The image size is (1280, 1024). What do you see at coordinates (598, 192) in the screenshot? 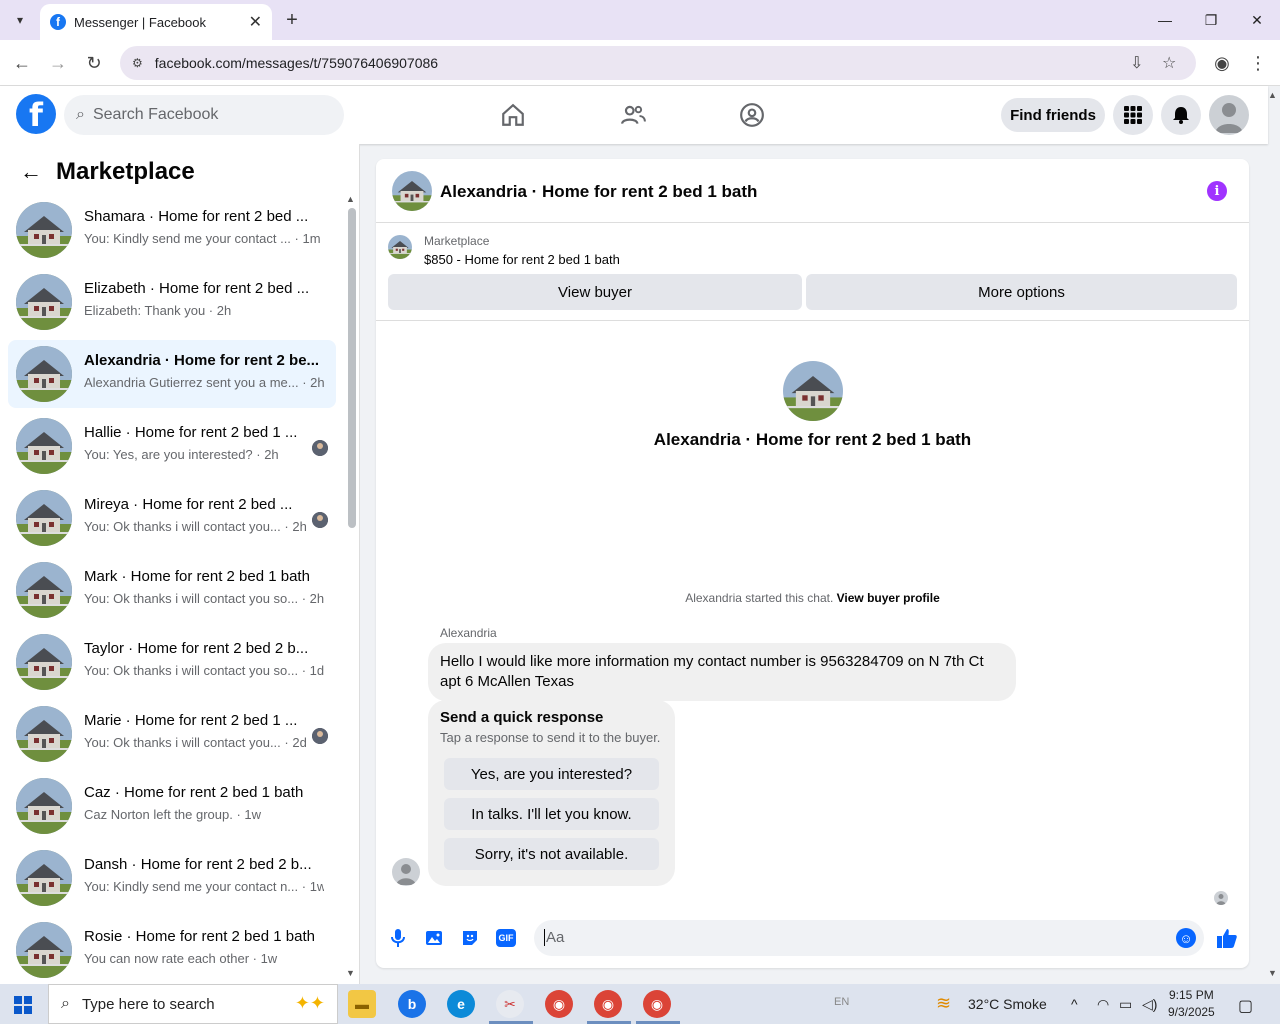
I see `chat-title: Alexandria · Home for rent 2 bed 1 bath` at bounding box center [598, 192].